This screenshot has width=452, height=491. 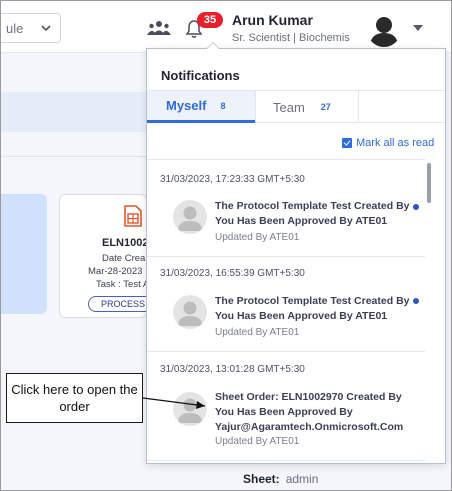 I want to click on user-name: Arun Kumar, so click(x=272, y=20).